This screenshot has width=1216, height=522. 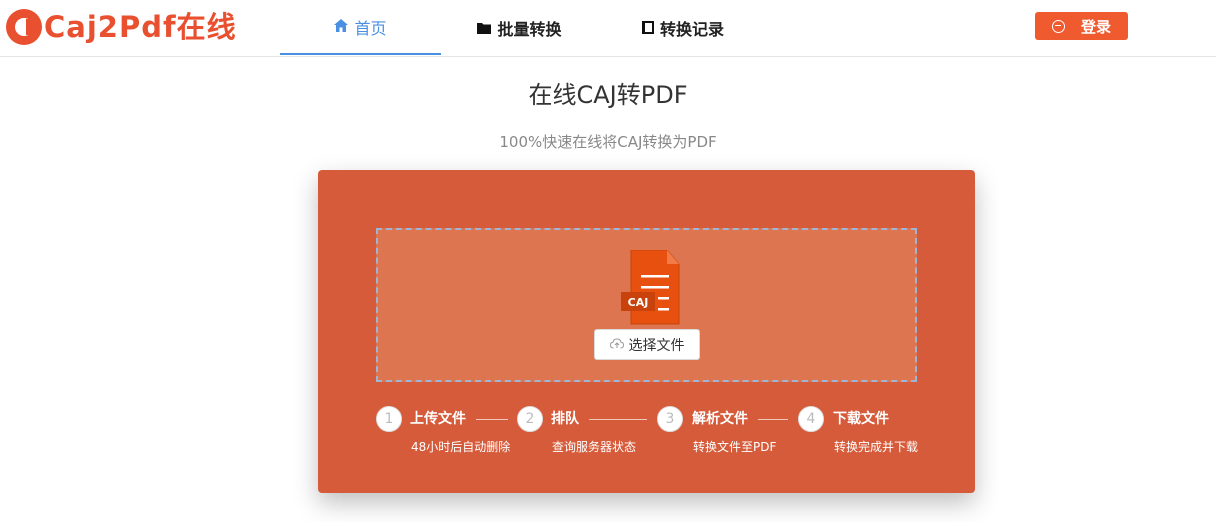 I want to click on nav-item-batch-convert: 批量转换, so click(x=519, y=28).